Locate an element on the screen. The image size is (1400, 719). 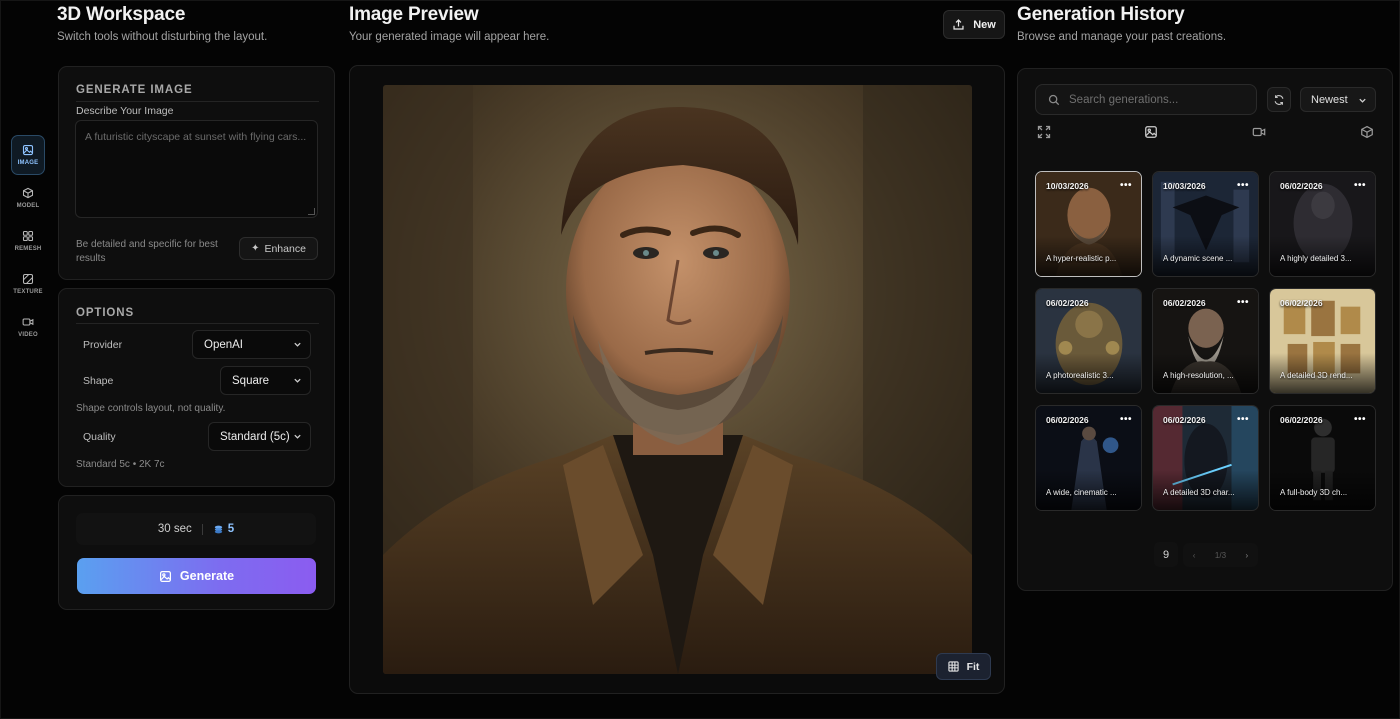
cost-summary: 30 sec 5 is located at coordinates (196, 529).